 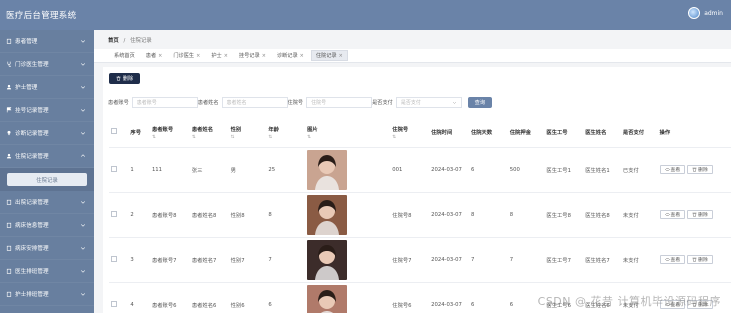 What do you see at coordinates (703, 260) in the screenshot?
I see `delete-label: 删除` at bounding box center [703, 260].